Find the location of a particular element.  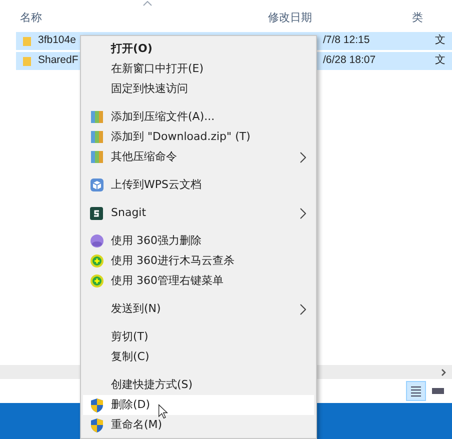

file-name: 3fb104e is located at coordinates (57, 40).